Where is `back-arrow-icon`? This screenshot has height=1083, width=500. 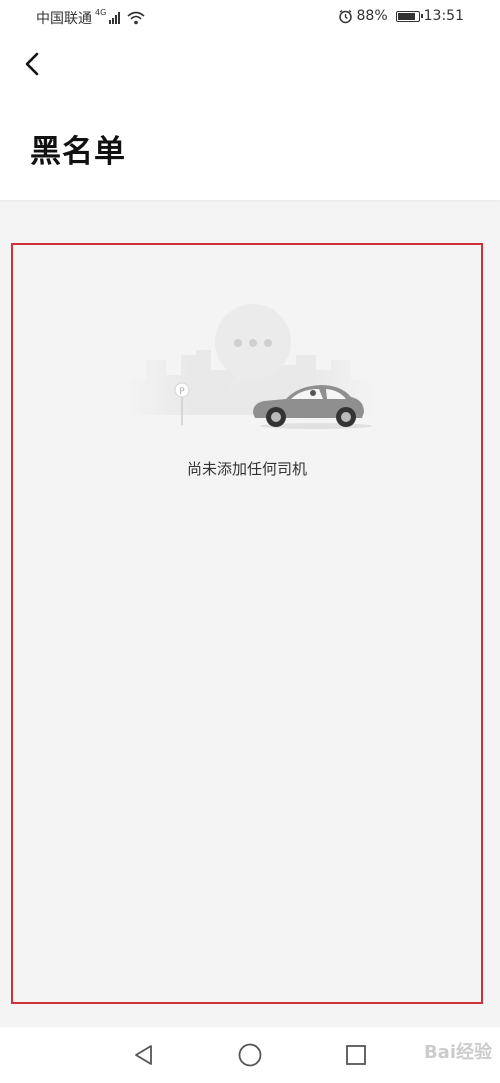 back-arrow-icon is located at coordinates (32, 64).